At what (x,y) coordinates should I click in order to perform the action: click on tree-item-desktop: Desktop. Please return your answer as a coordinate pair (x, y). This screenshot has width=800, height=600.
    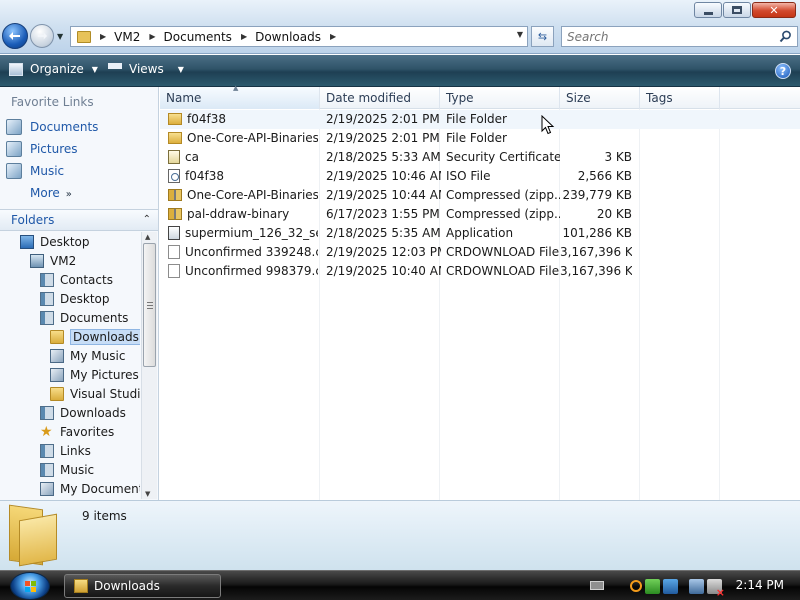
    Looking at the image, I should click on (55, 242).